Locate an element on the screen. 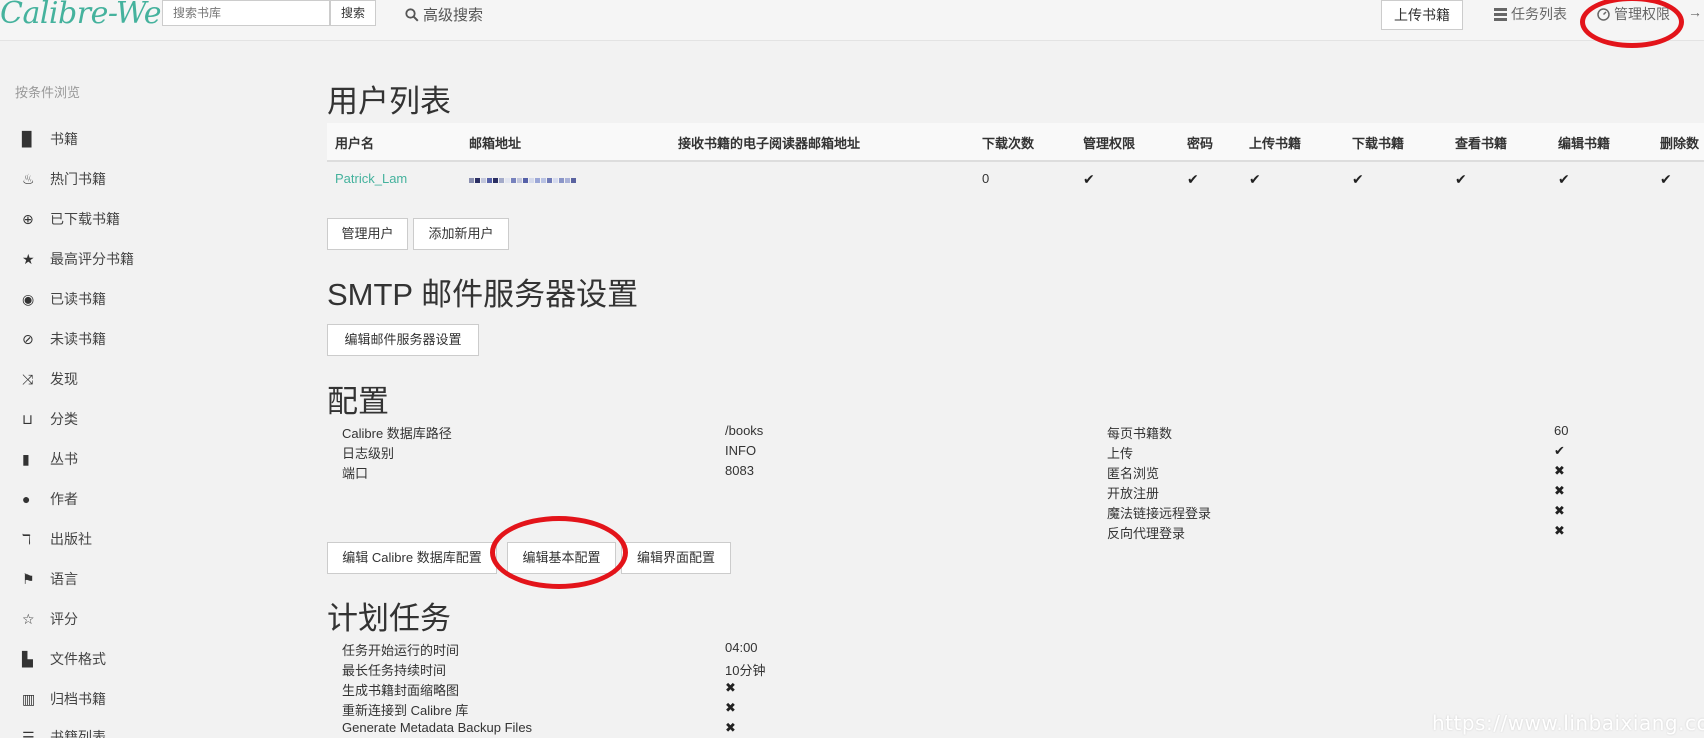  delete-check-icon: ✔ is located at coordinates (1666, 179).